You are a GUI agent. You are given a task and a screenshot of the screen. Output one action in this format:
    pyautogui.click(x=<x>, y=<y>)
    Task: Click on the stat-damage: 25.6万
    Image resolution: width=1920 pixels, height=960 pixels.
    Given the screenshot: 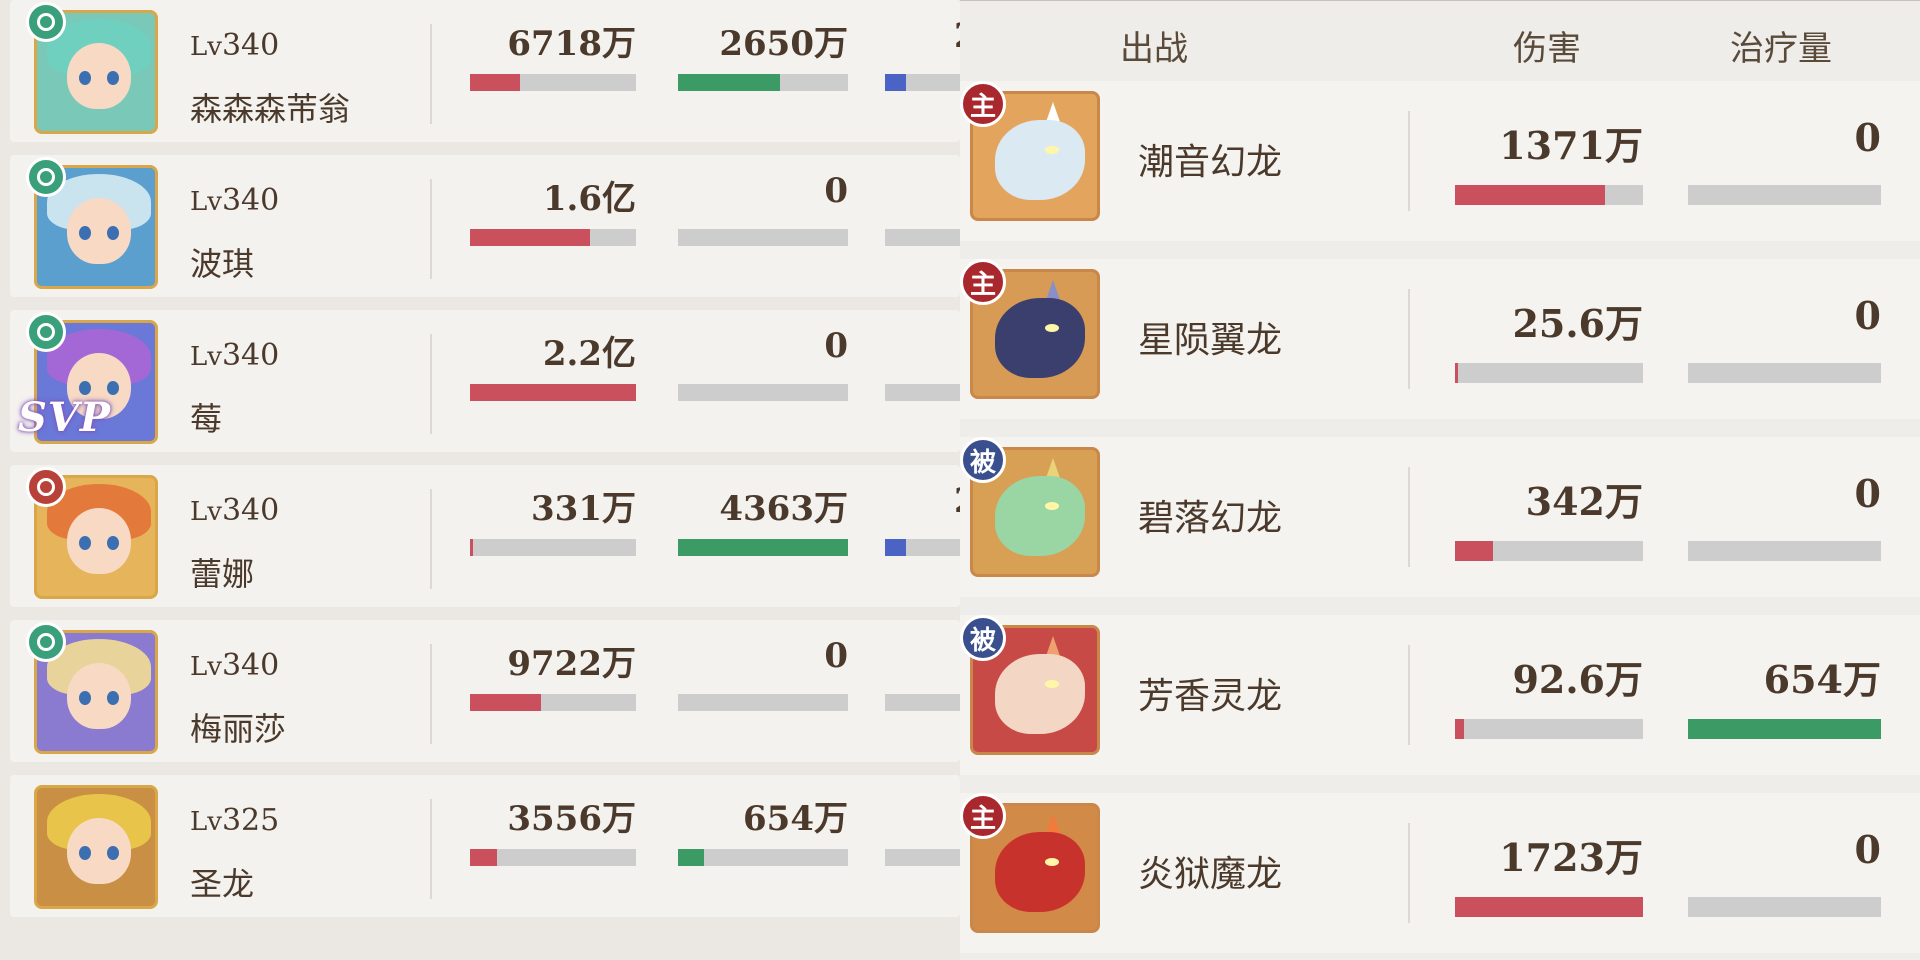 What is the action you would take?
    pyautogui.click(x=1549, y=321)
    